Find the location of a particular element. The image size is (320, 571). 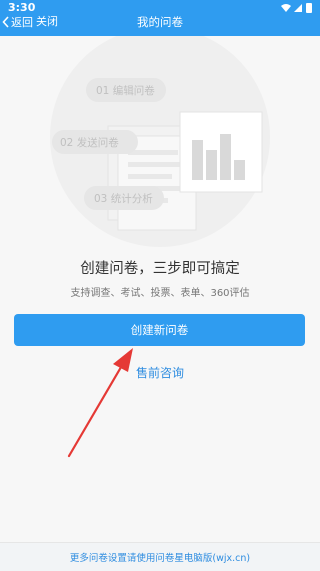

step-label-1: 01 编辑问卷 is located at coordinates (125, 90).